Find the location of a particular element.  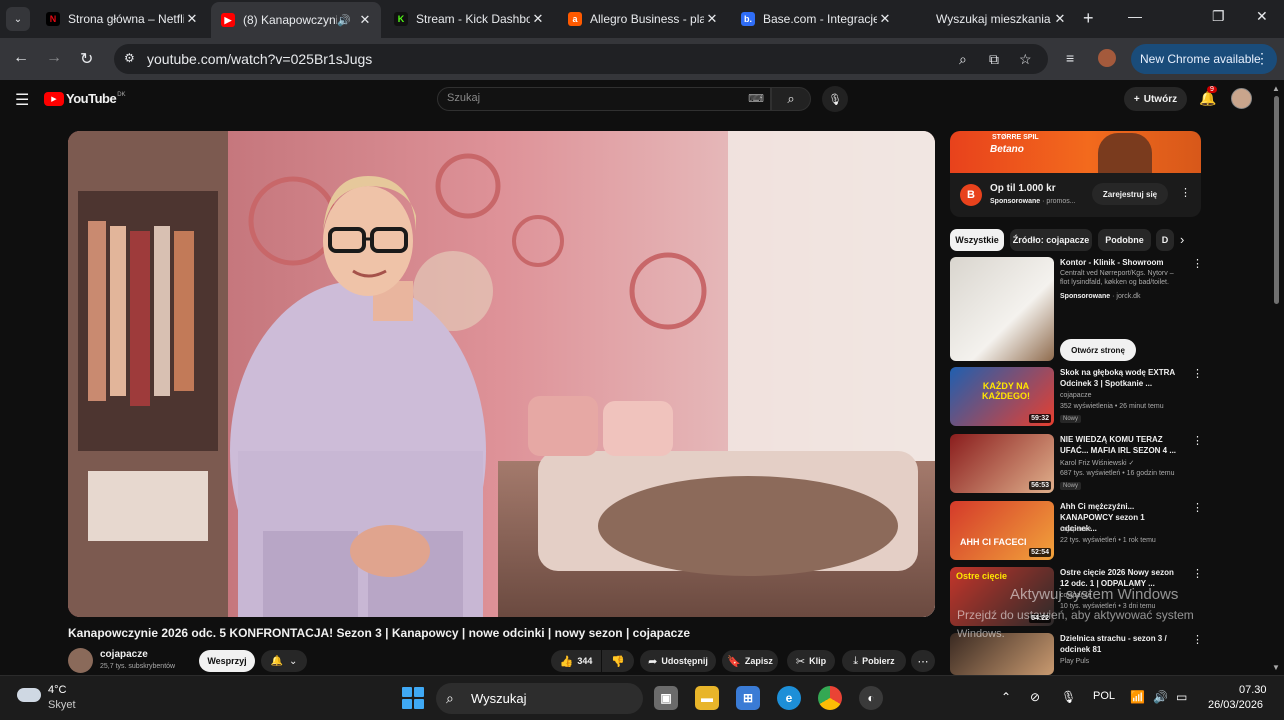

chip-all: Wszystkie is located at coordinates (977, 240).